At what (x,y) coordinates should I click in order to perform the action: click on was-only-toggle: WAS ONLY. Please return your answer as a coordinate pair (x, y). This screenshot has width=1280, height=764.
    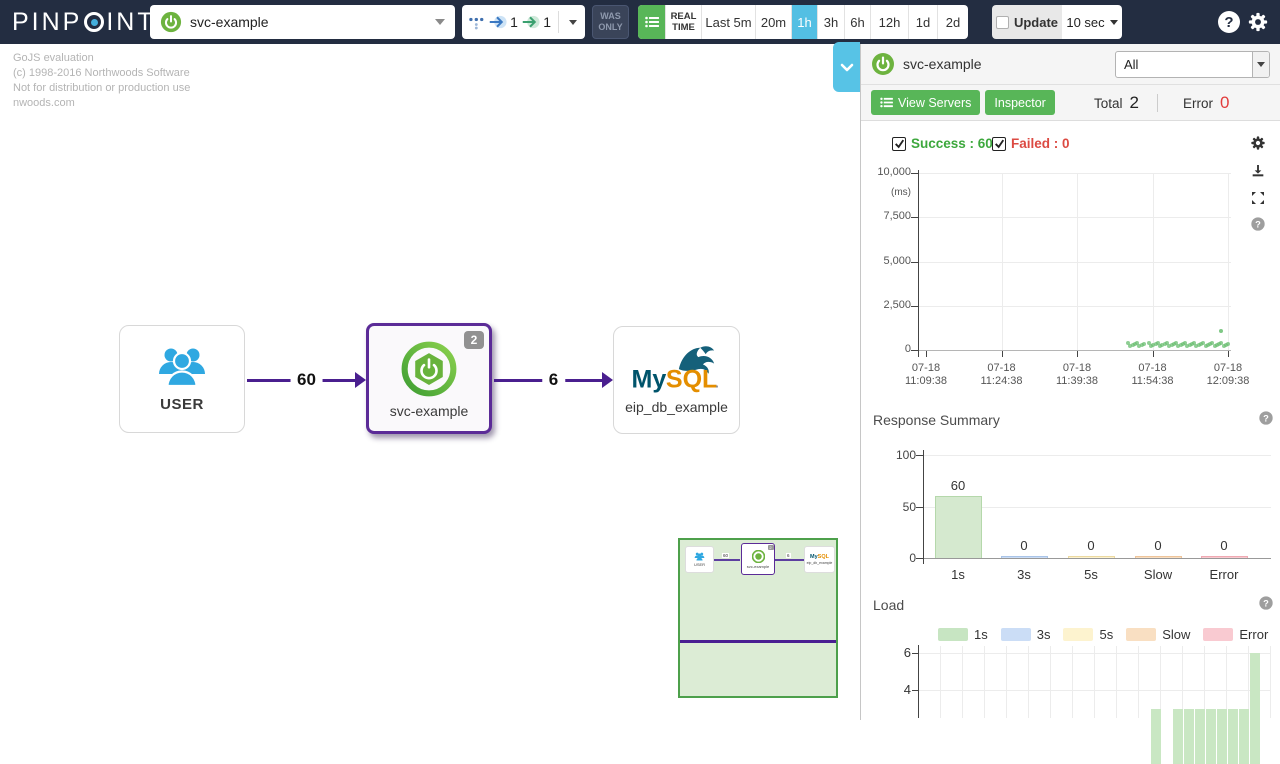
    Looking at the image, I should click on (610, 22).